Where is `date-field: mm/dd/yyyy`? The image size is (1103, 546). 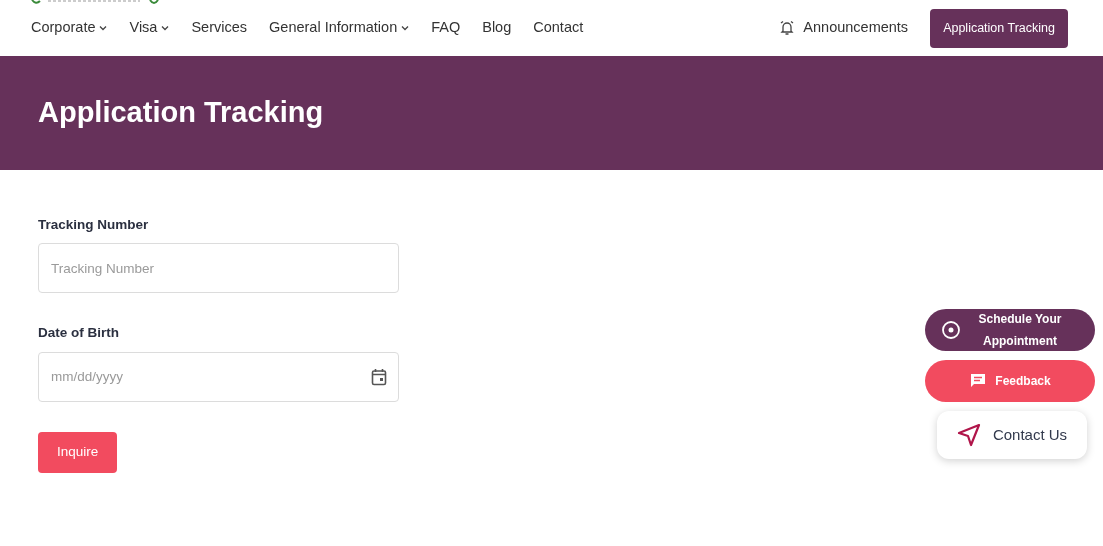 date-field: mm/dd/yyyy is located at coordinates (218, 376).